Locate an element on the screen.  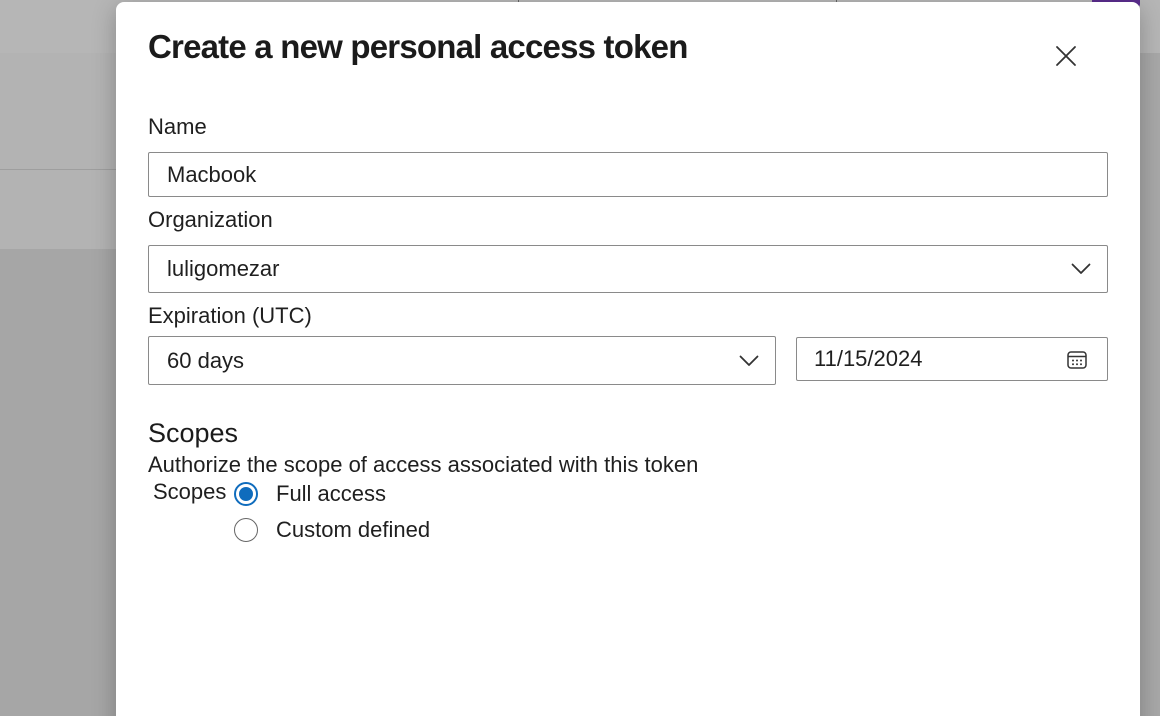
scopes-group-label: Scopes is located at coordinates (190, 491).